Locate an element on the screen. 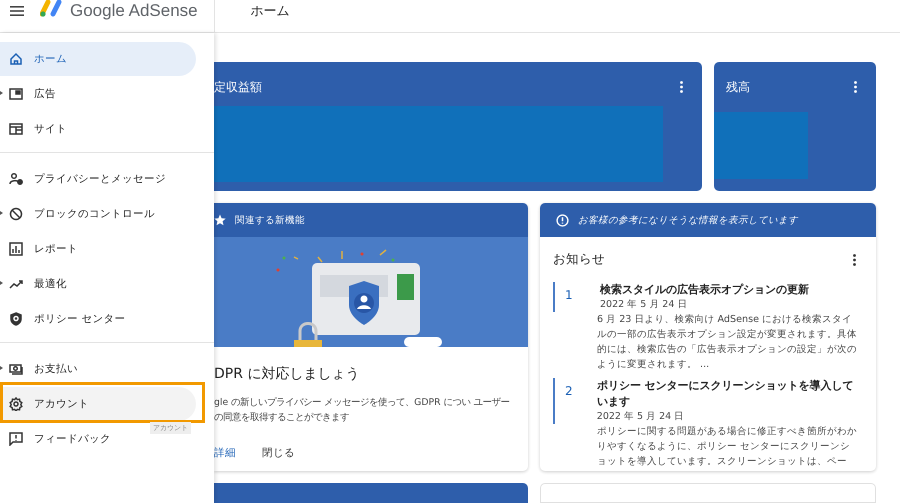 Image resolution: width=900 pixels, height=503 pixels. ad-icon is located at coordinates (16, 93).